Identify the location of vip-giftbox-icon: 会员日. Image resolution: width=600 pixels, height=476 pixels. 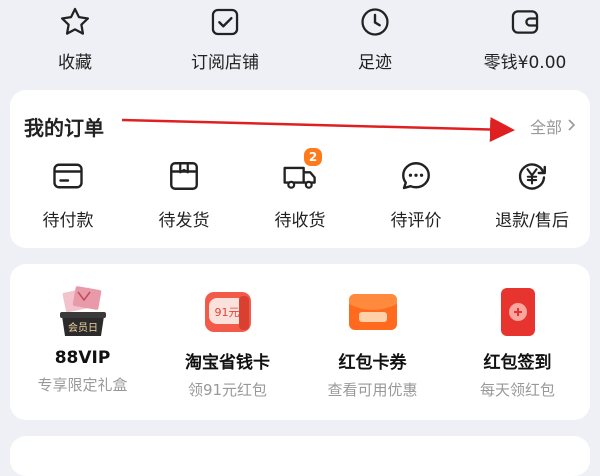
(83, 313).